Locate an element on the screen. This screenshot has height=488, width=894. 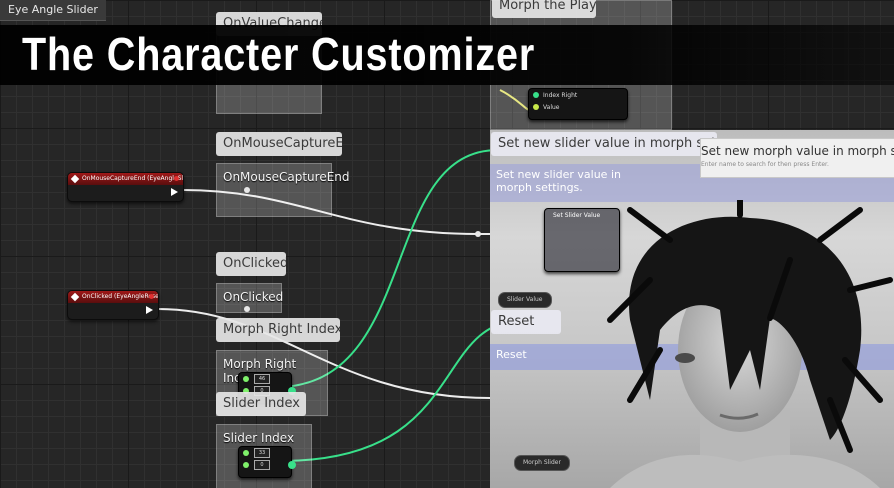
blueprint-tab: Eye Angle Slider is located at coordinates (53, 10).